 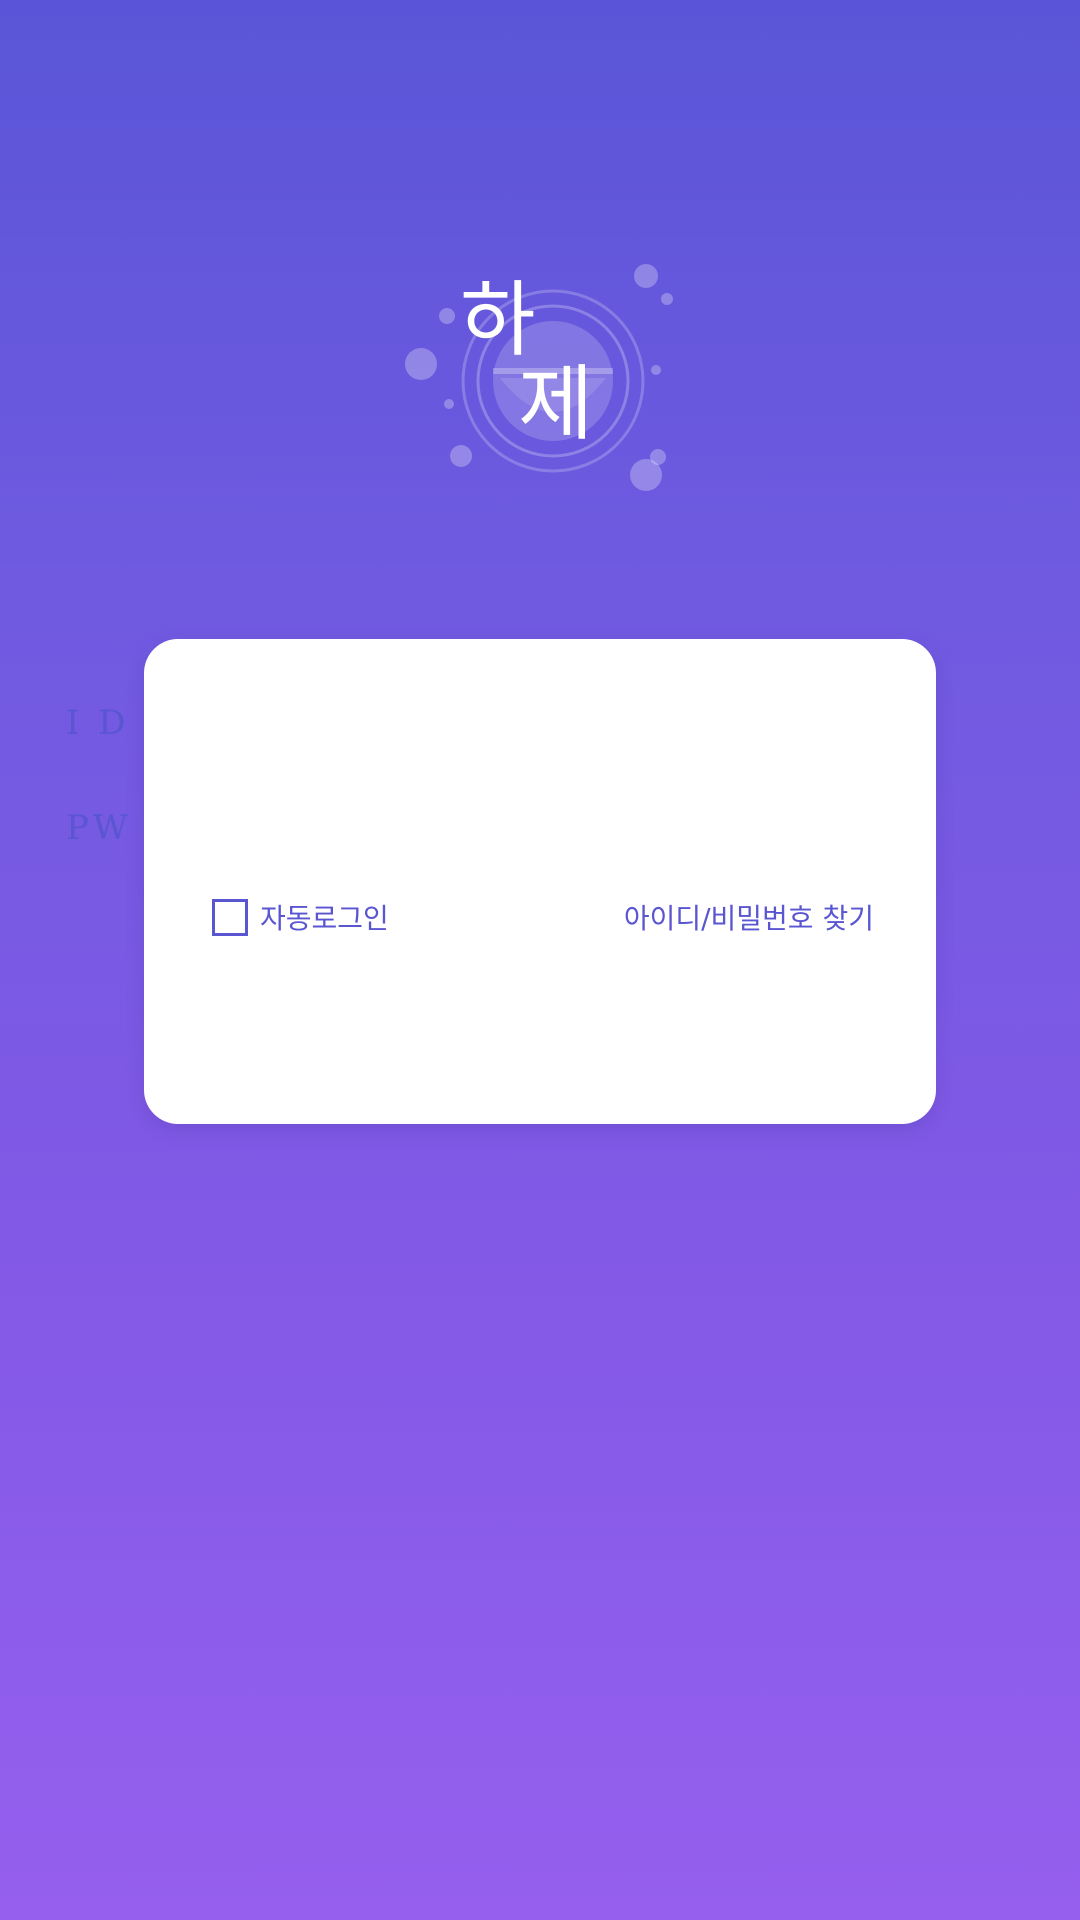 What do you see at coordinates (497, 320) in the screenshot?
I see `logo-text-top: 하` at bounding box center [497, 320].